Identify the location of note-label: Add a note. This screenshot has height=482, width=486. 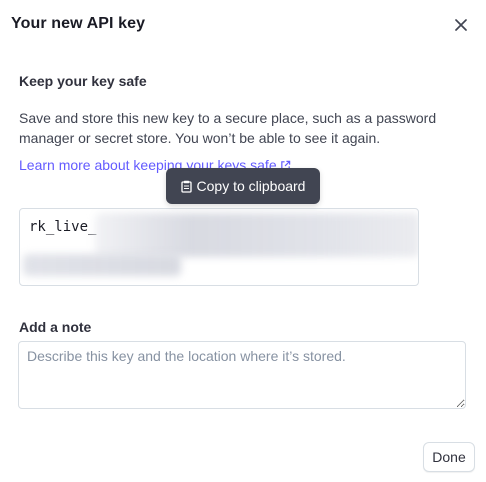
(55, 327).